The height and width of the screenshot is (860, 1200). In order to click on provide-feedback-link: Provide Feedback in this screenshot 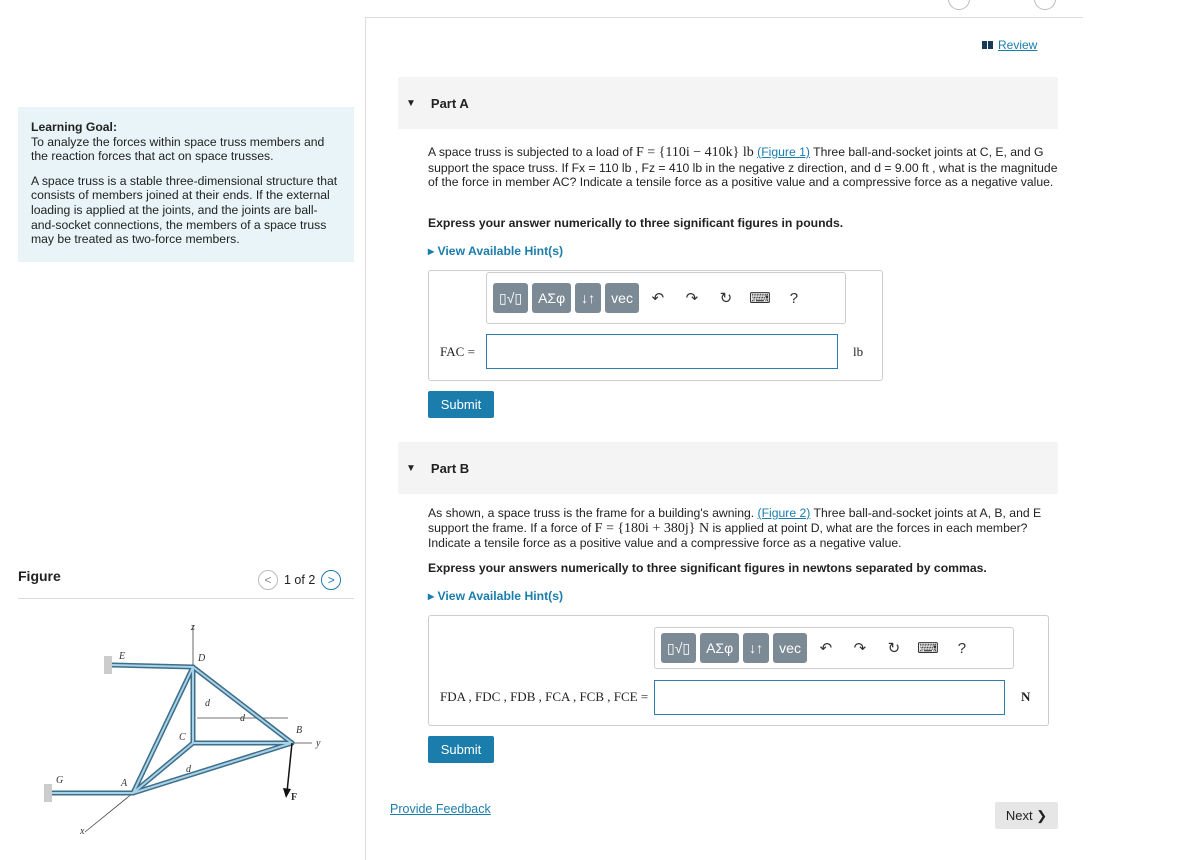, I will do `click(440, 809)`.